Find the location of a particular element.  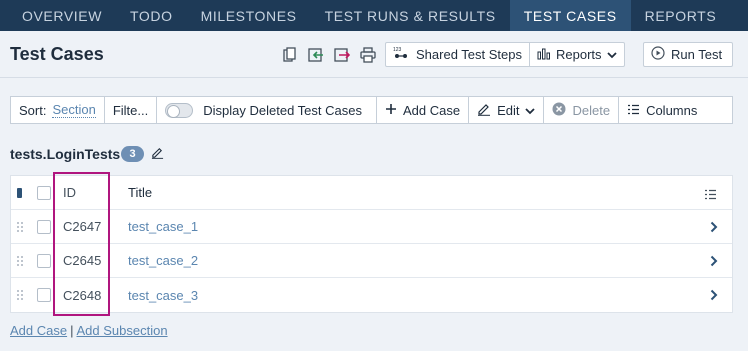

add-case-label: Add Case is located at coordinates (431, 110).